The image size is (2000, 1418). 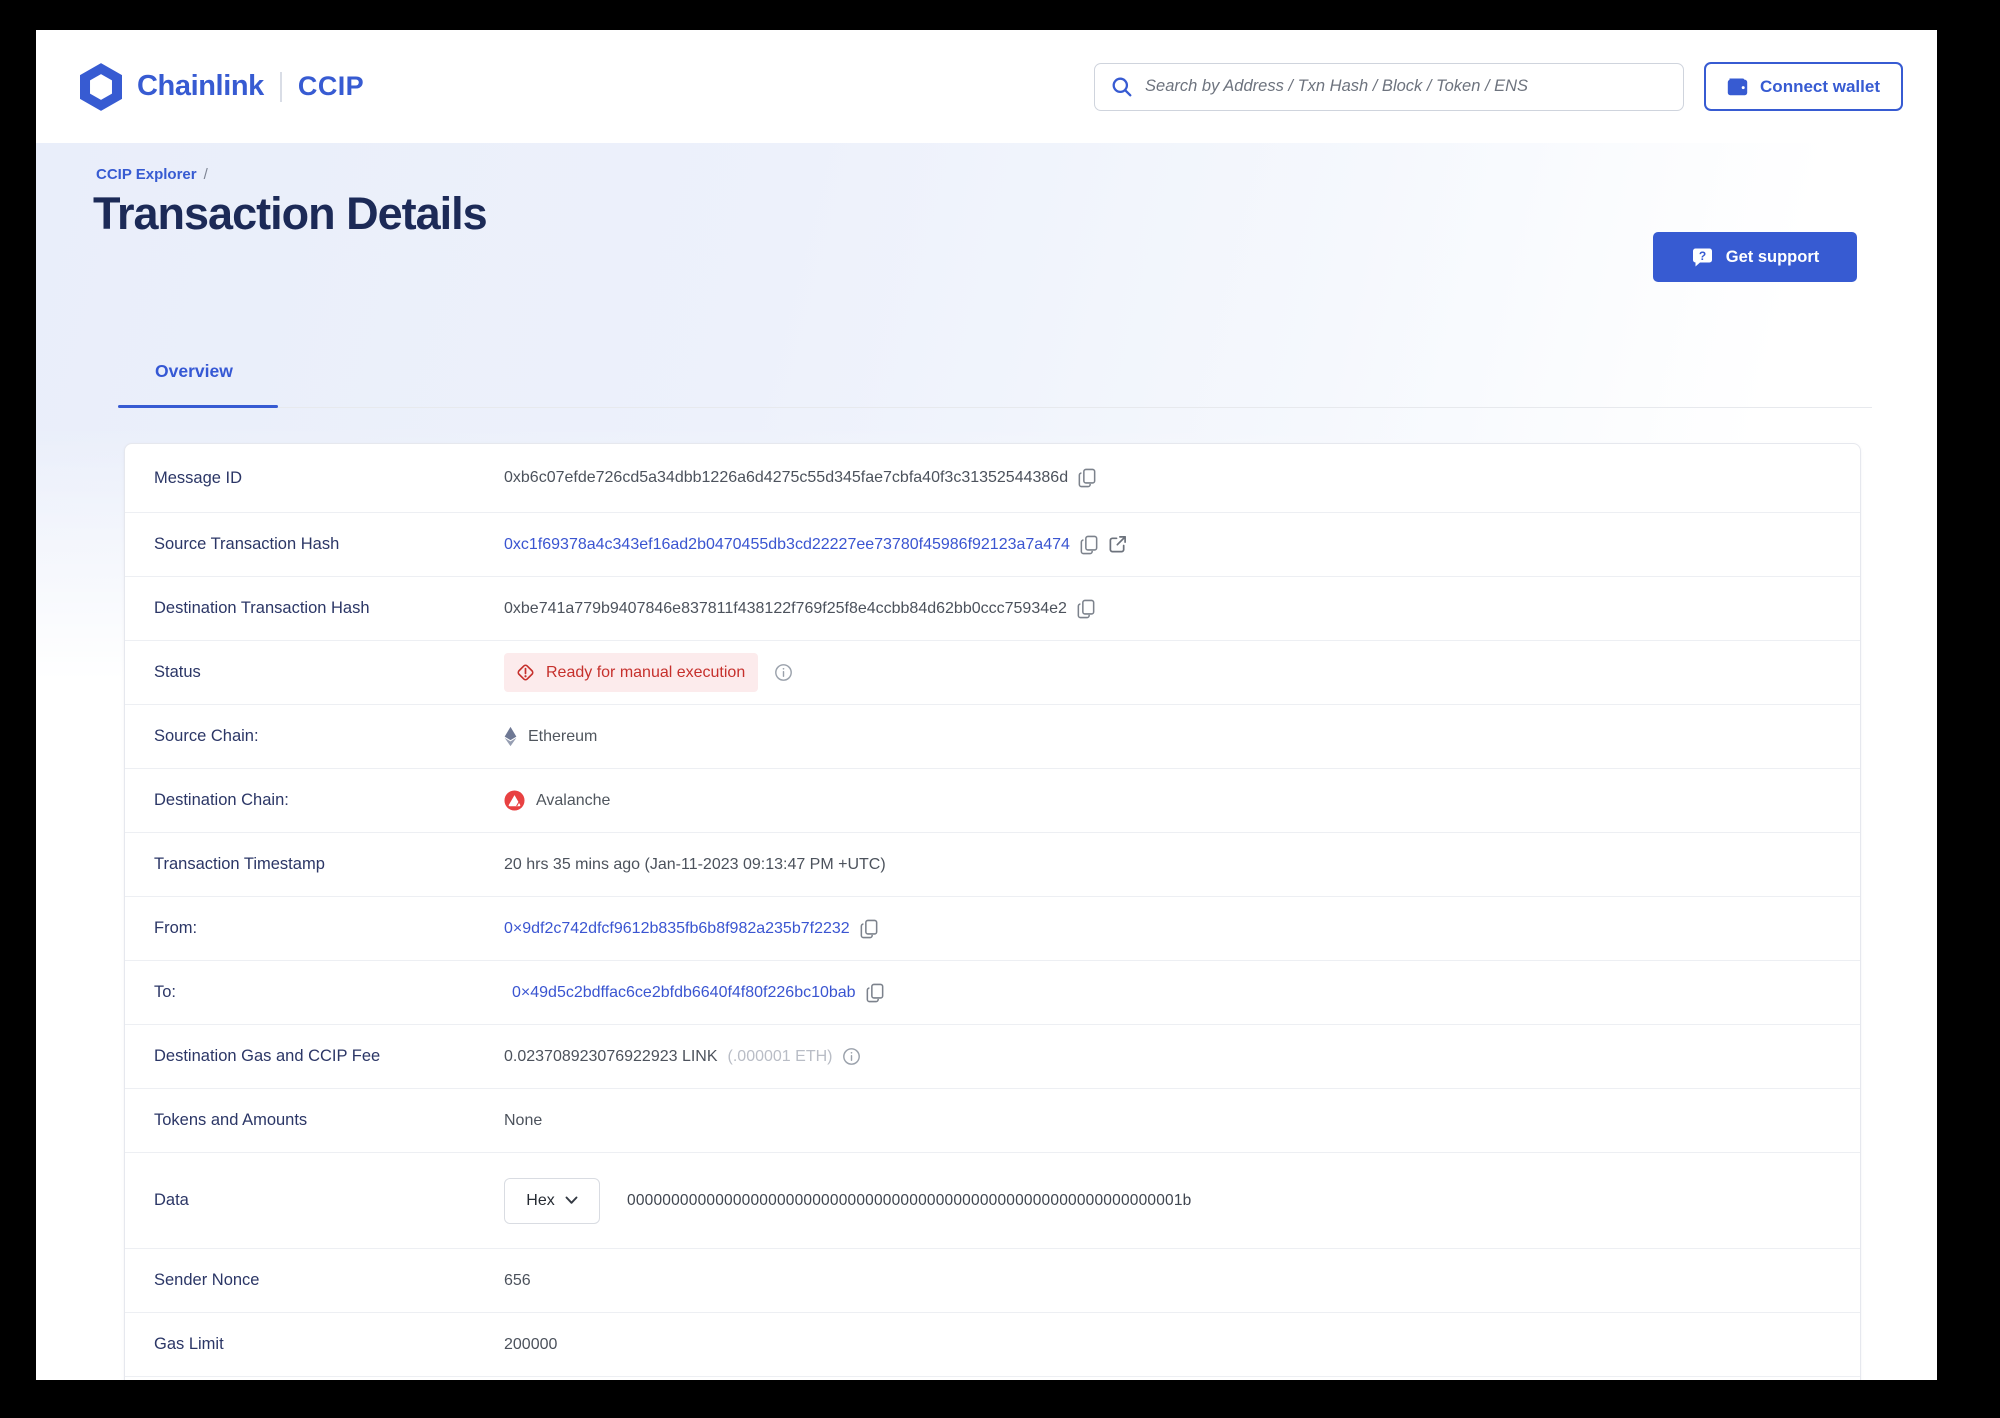 What do you see at coordinates (992, 1281) in the screenshot?
I see `row-sender-nonce: Sender Nonce 656` at bounding box center [992, 1281].